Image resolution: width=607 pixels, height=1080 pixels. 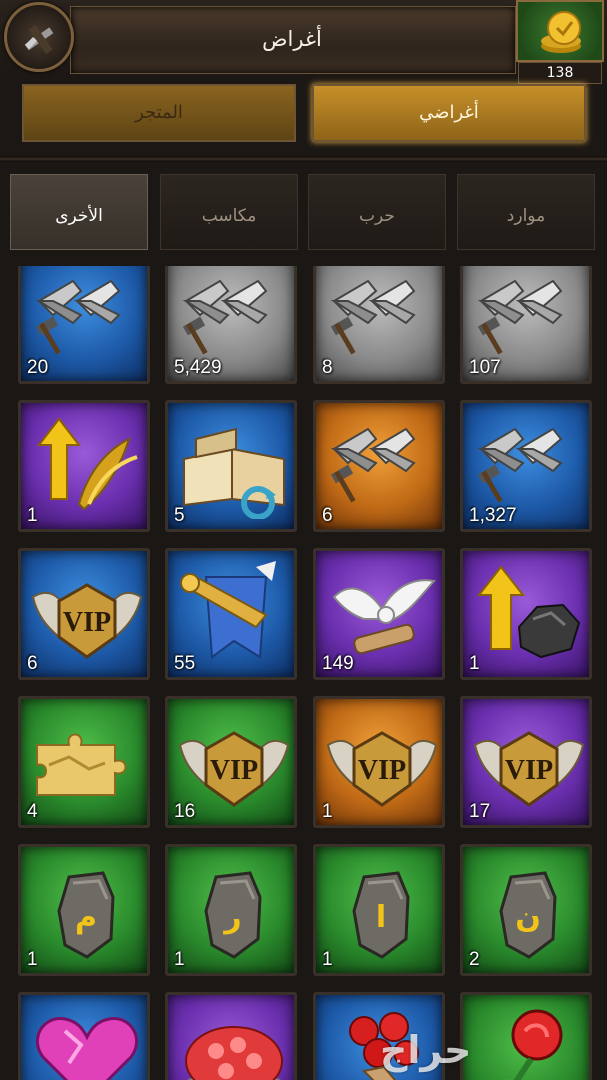 I want to click on svg-text: ر, so click(x=231, y=917).